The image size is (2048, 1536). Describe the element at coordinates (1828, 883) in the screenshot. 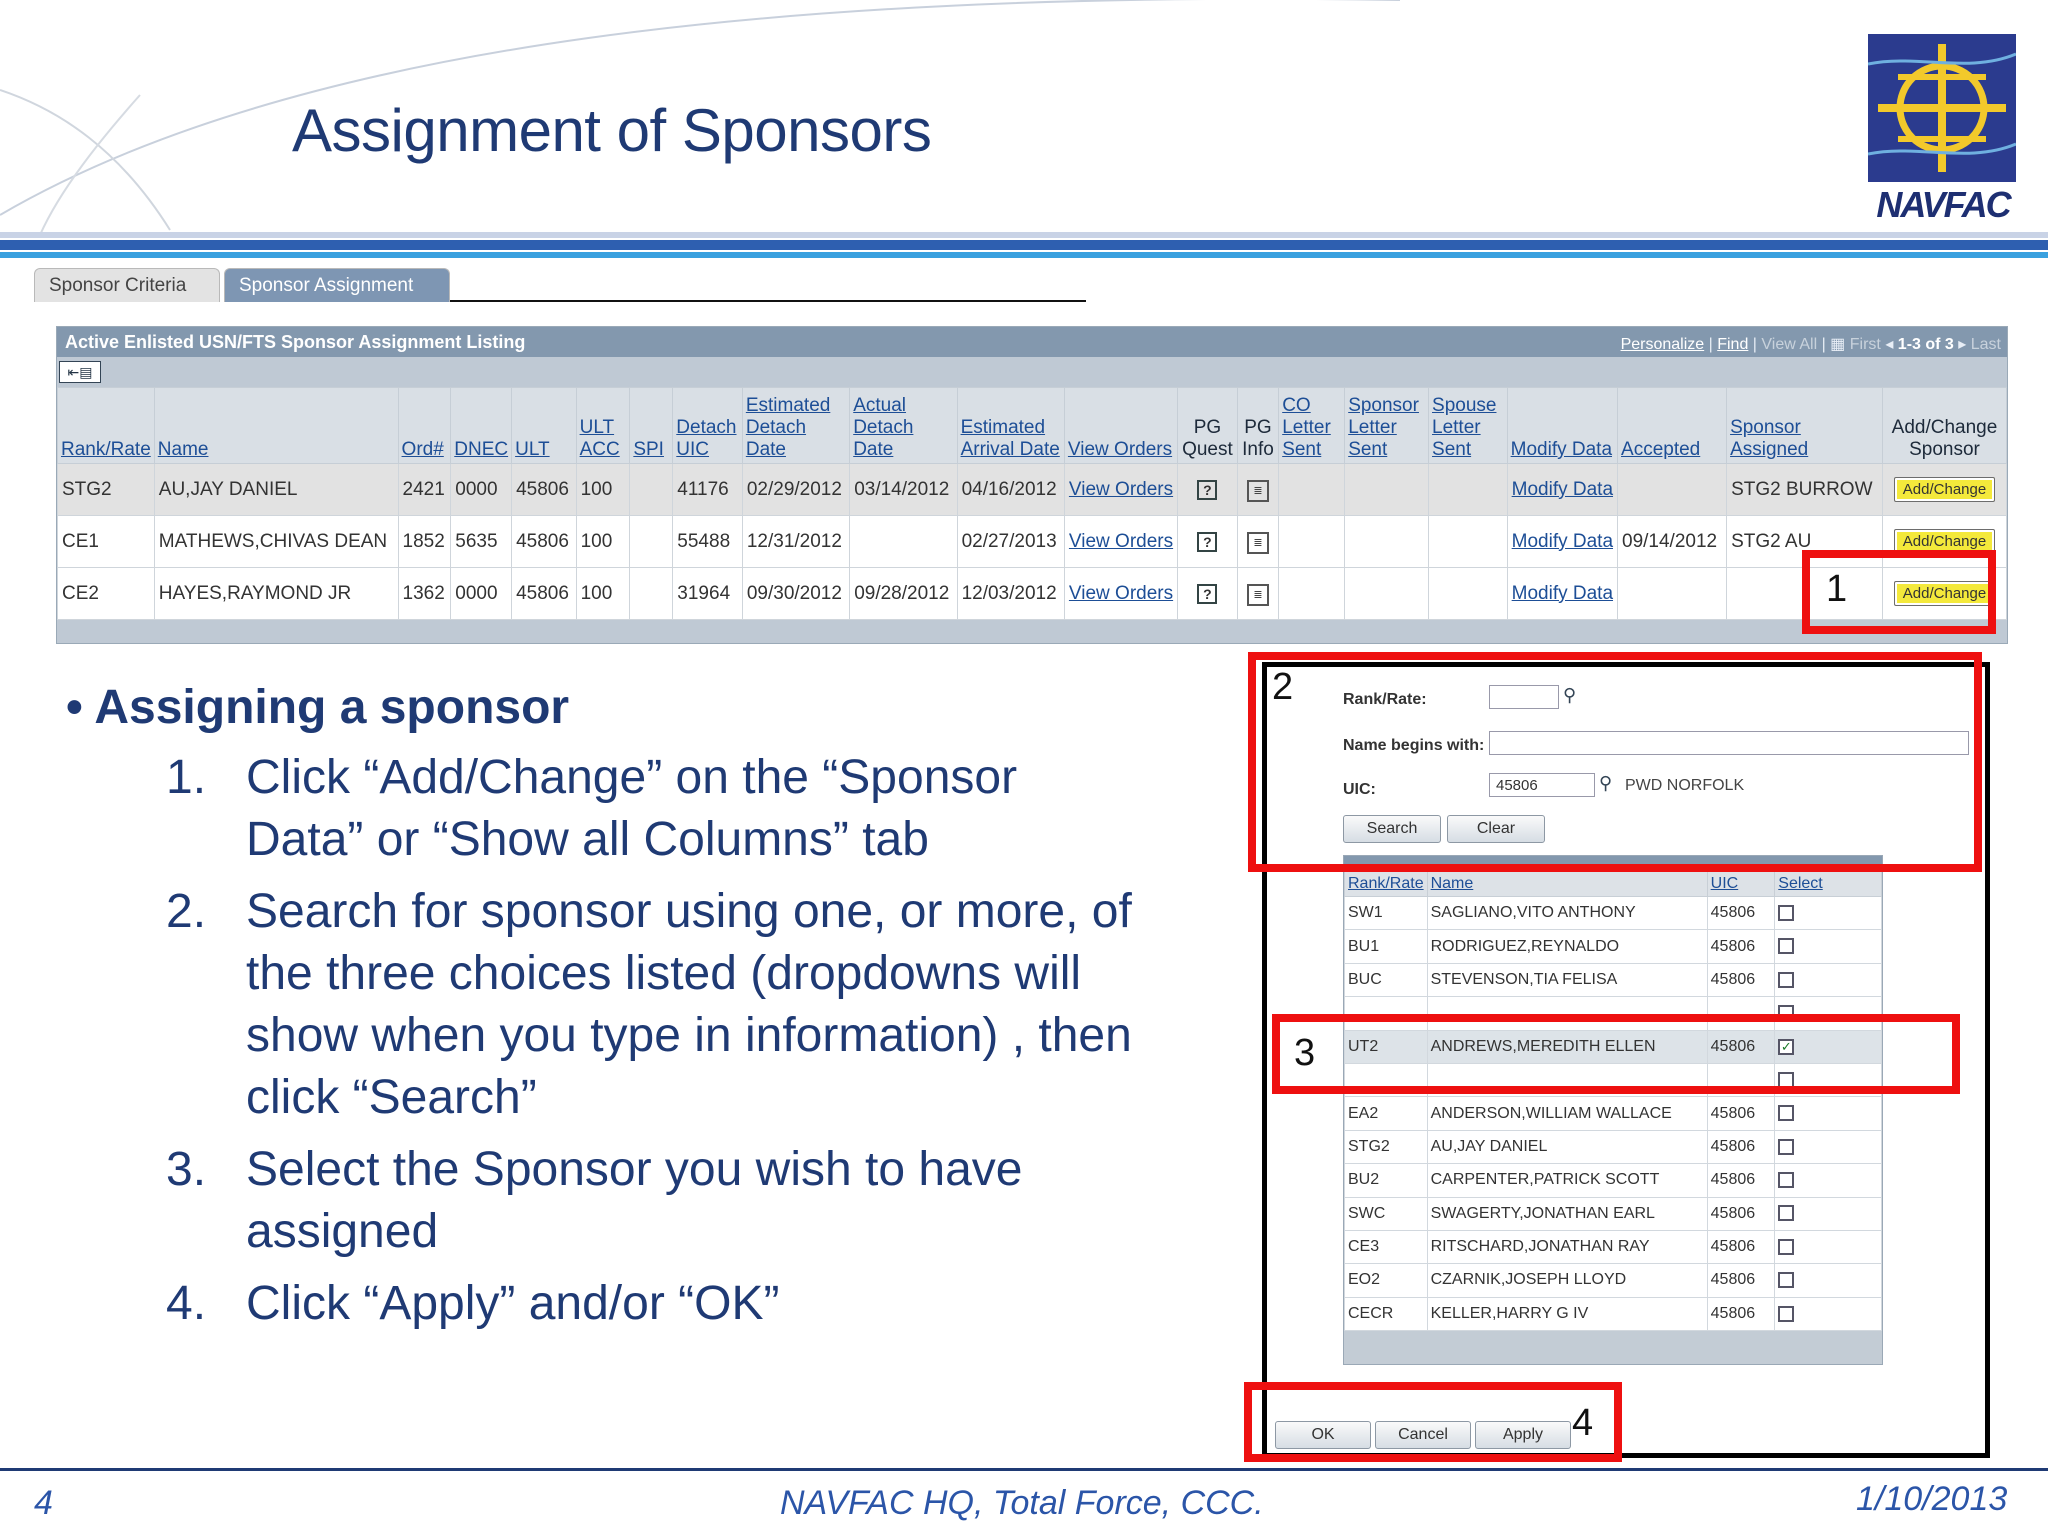

I see `results-col-select: Select` at that location.